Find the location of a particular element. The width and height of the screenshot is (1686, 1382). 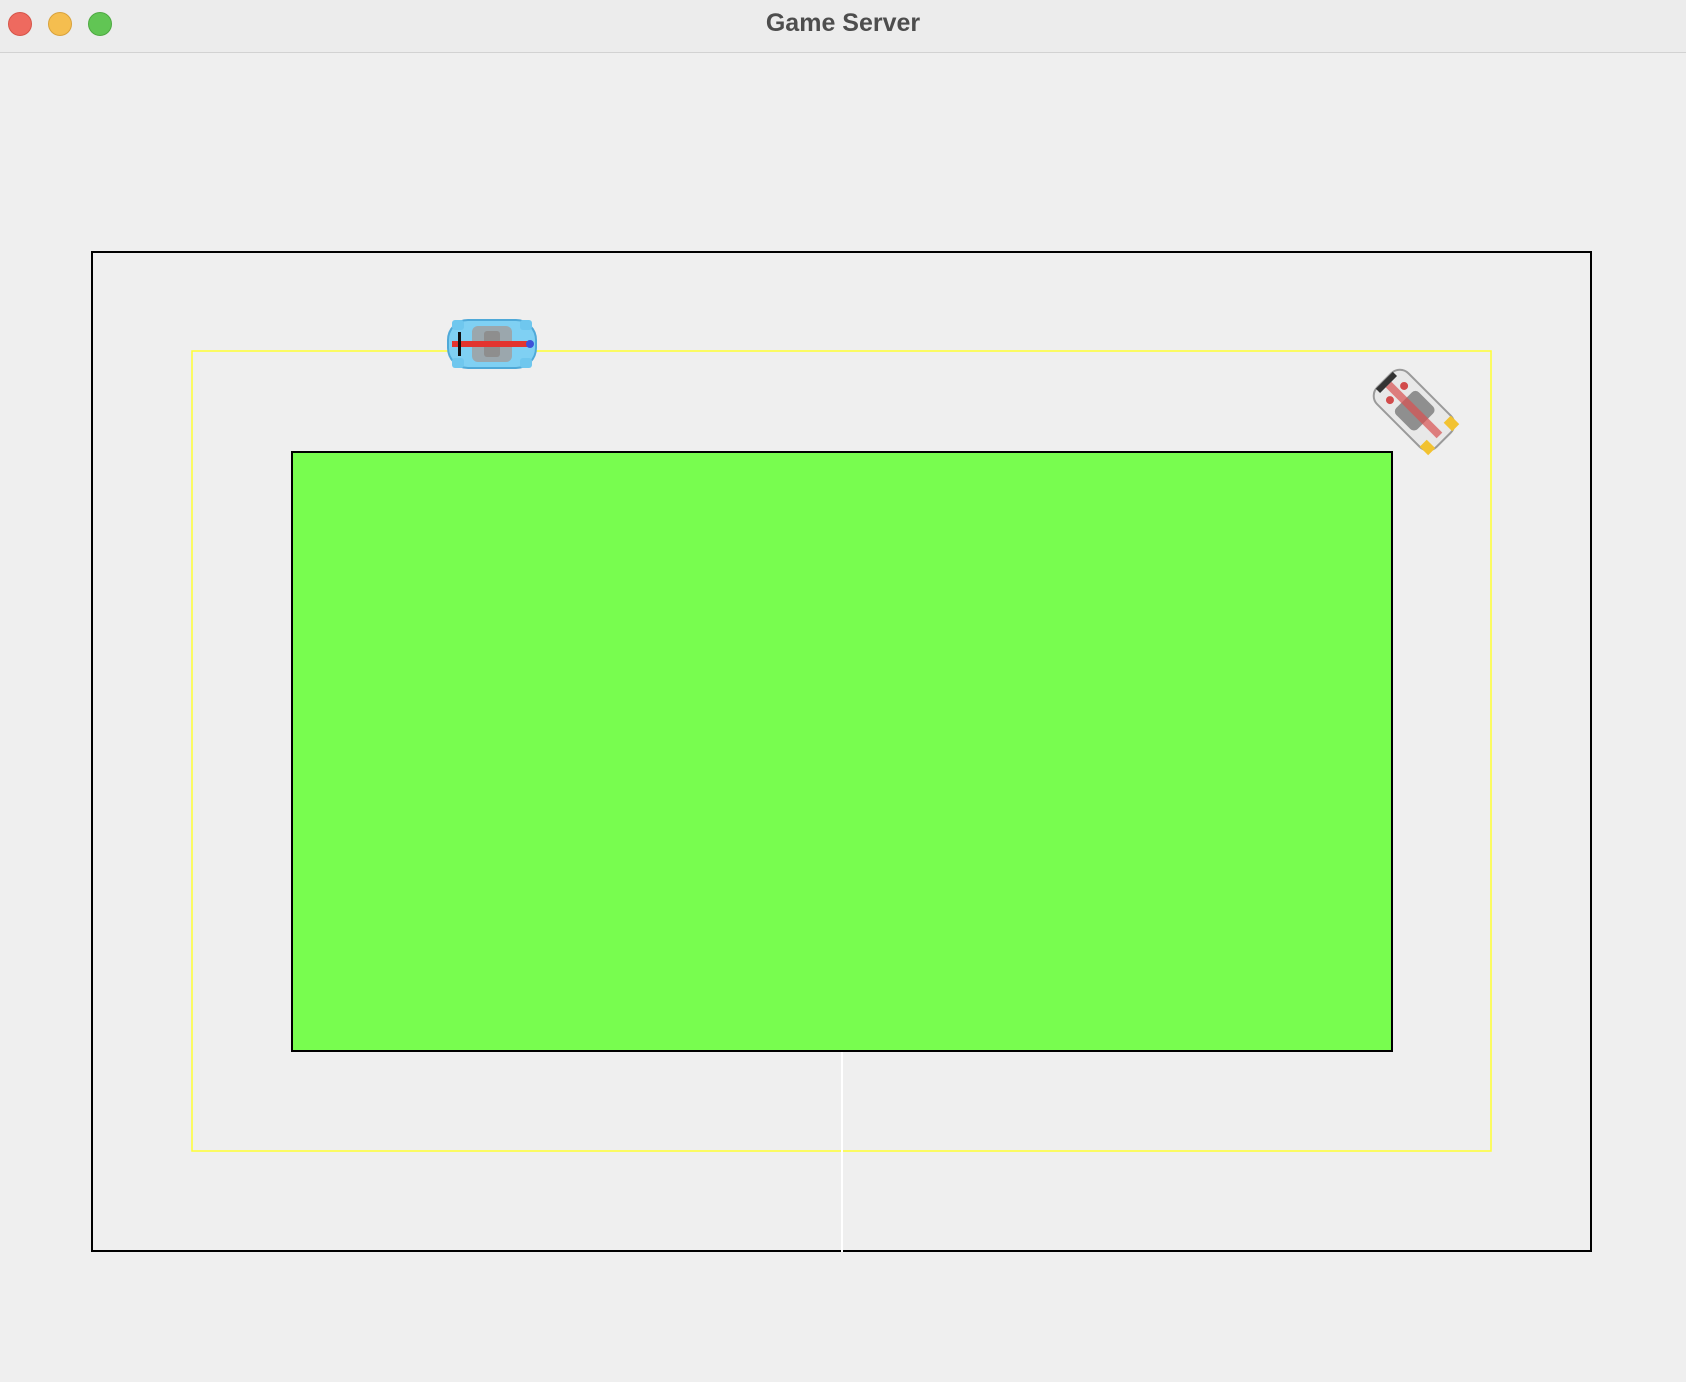

title-bar: Game Server is located at coordinates (843, 26).